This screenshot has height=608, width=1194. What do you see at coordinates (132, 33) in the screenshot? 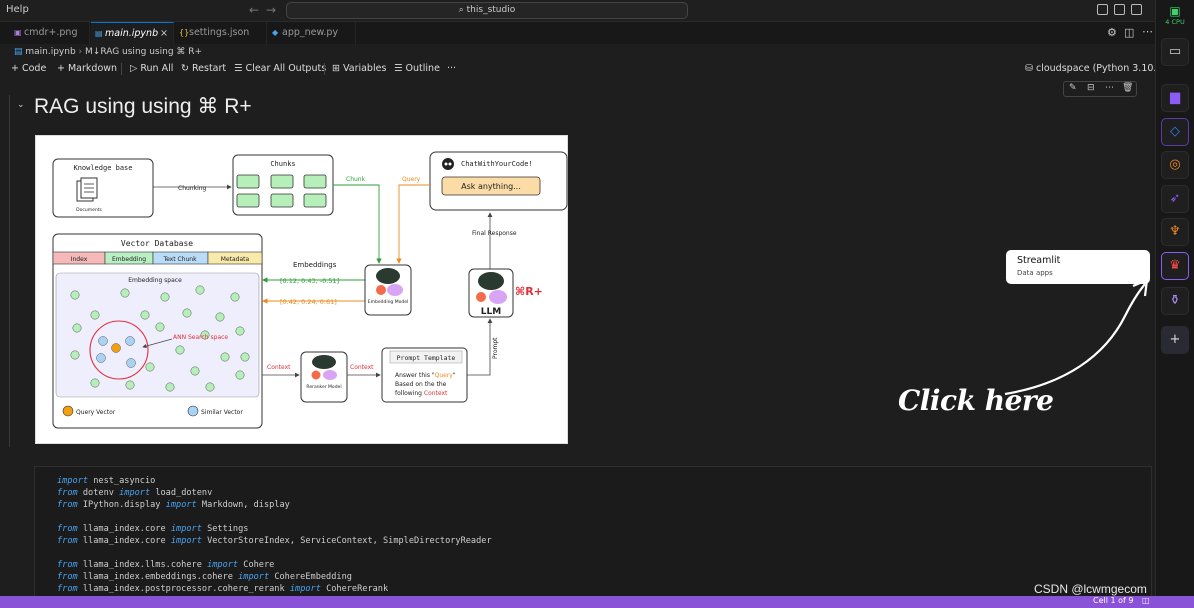
I see `tab-main-ipynb: ▤ main.ipynb ×` at bounding box center [132, 33].